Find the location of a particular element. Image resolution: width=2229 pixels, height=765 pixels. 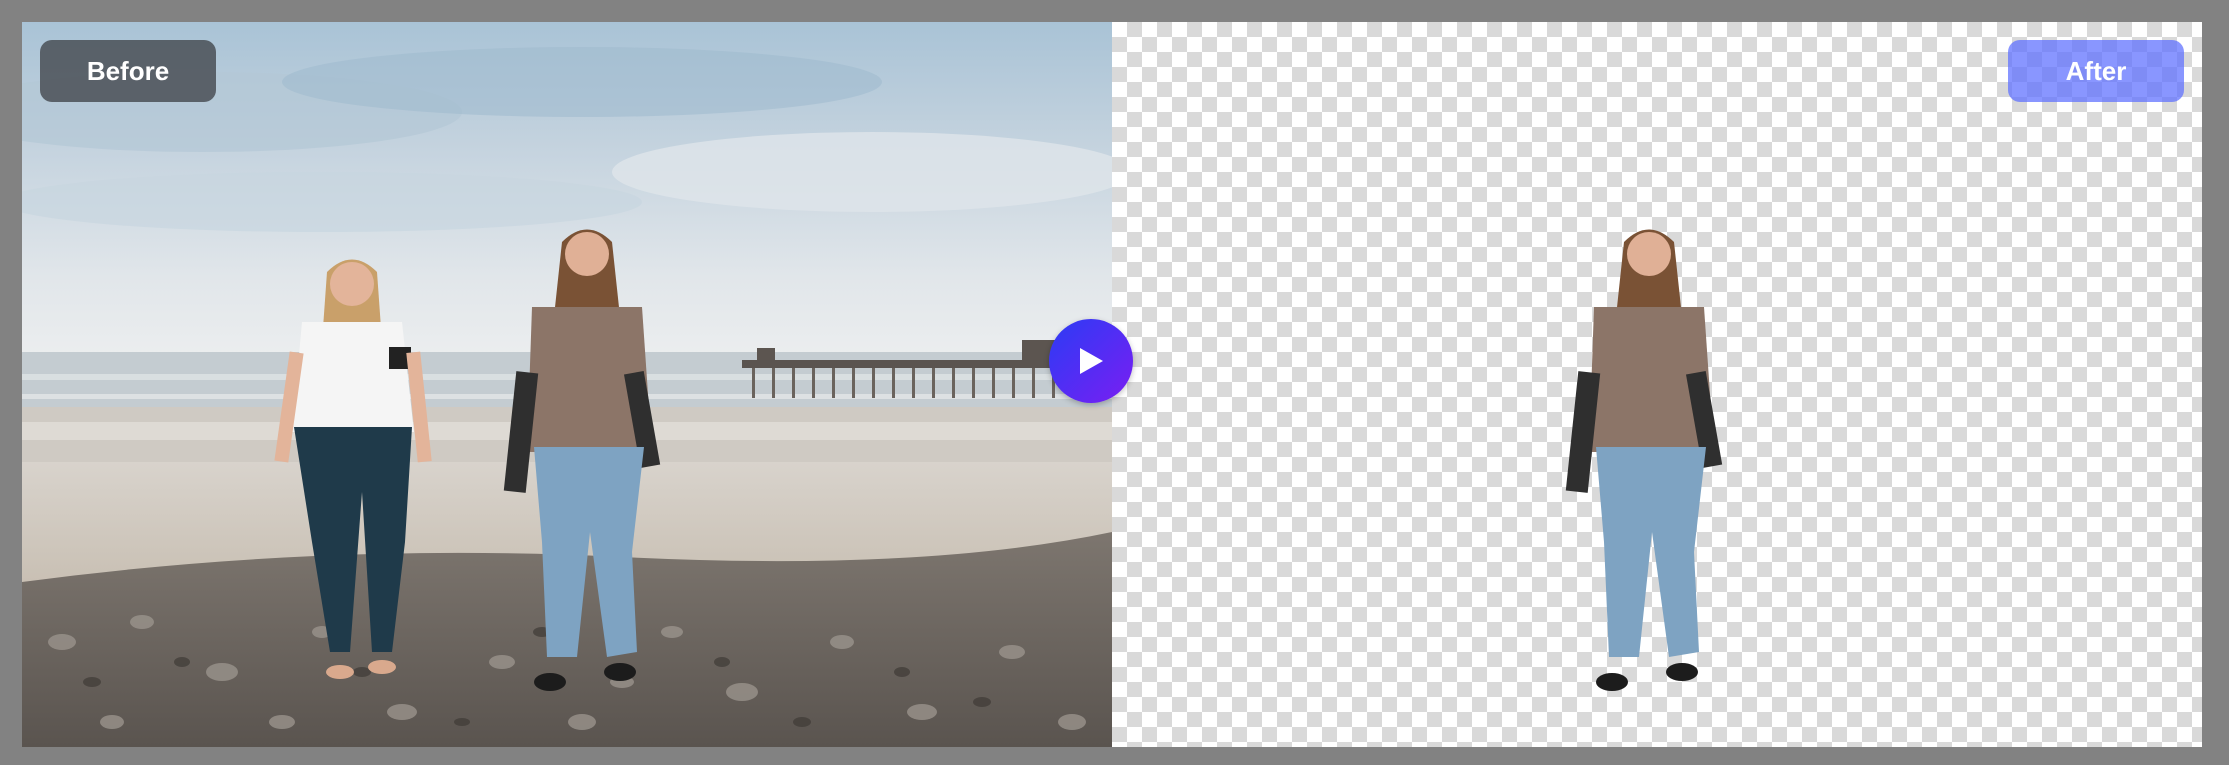

after-label: After is located at coordinates (2096, 71).